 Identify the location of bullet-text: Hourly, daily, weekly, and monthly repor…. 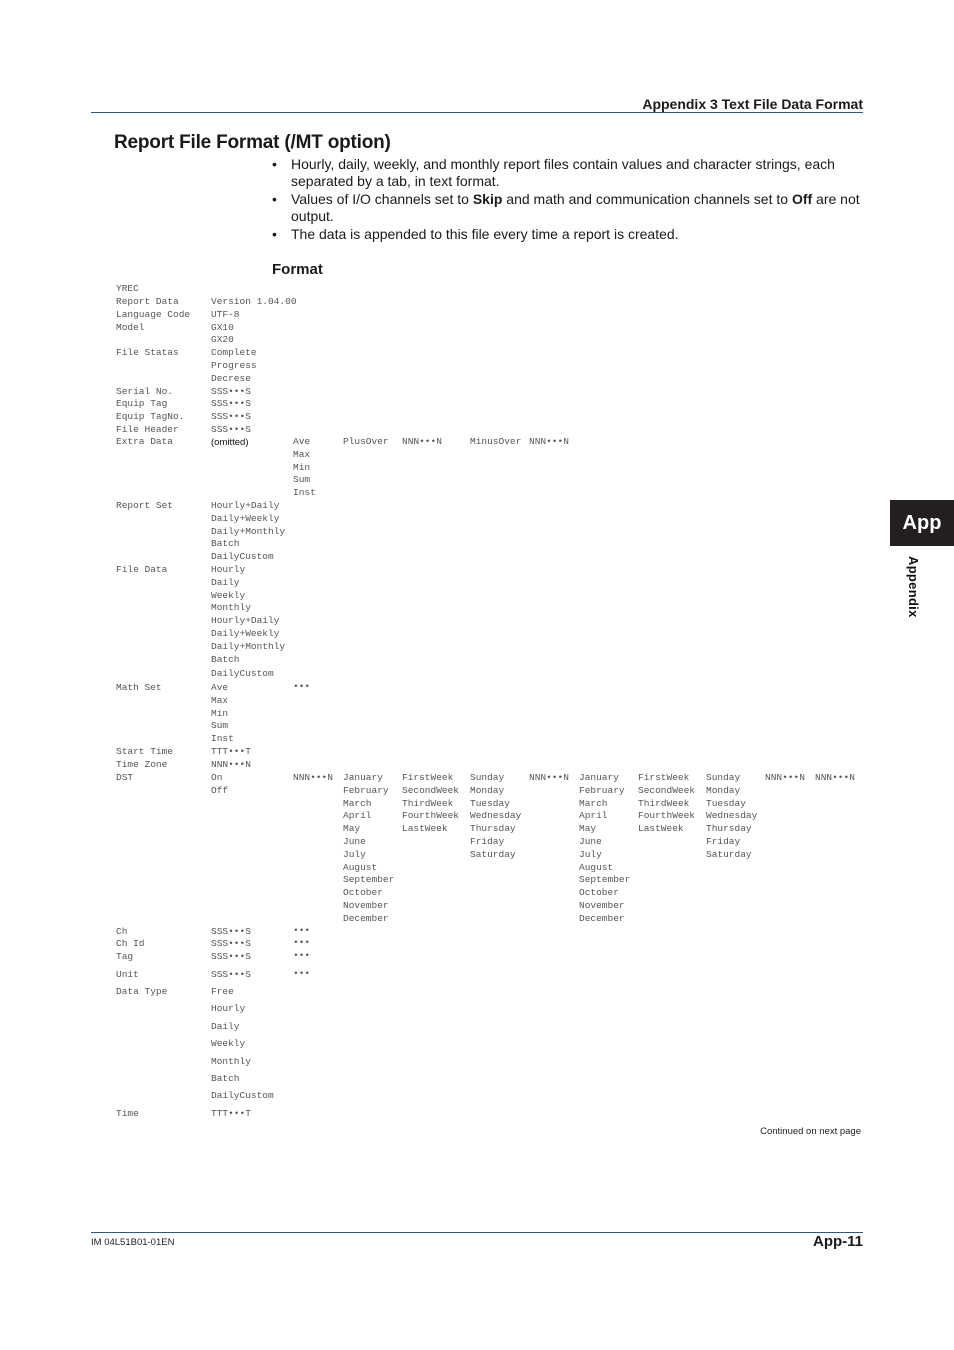
(563, 172).